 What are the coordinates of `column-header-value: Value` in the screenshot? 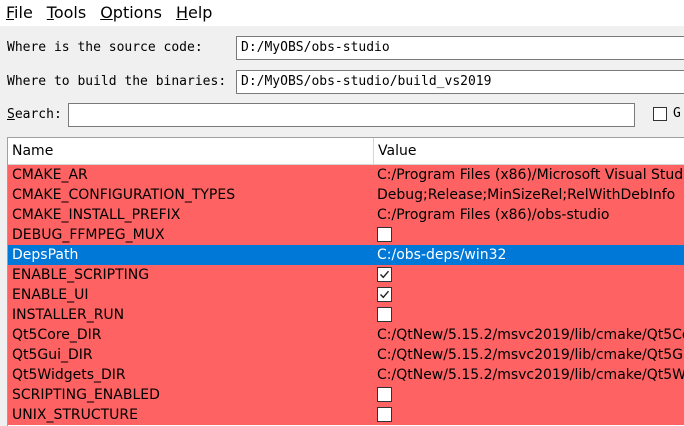 It's located at (397, 151).